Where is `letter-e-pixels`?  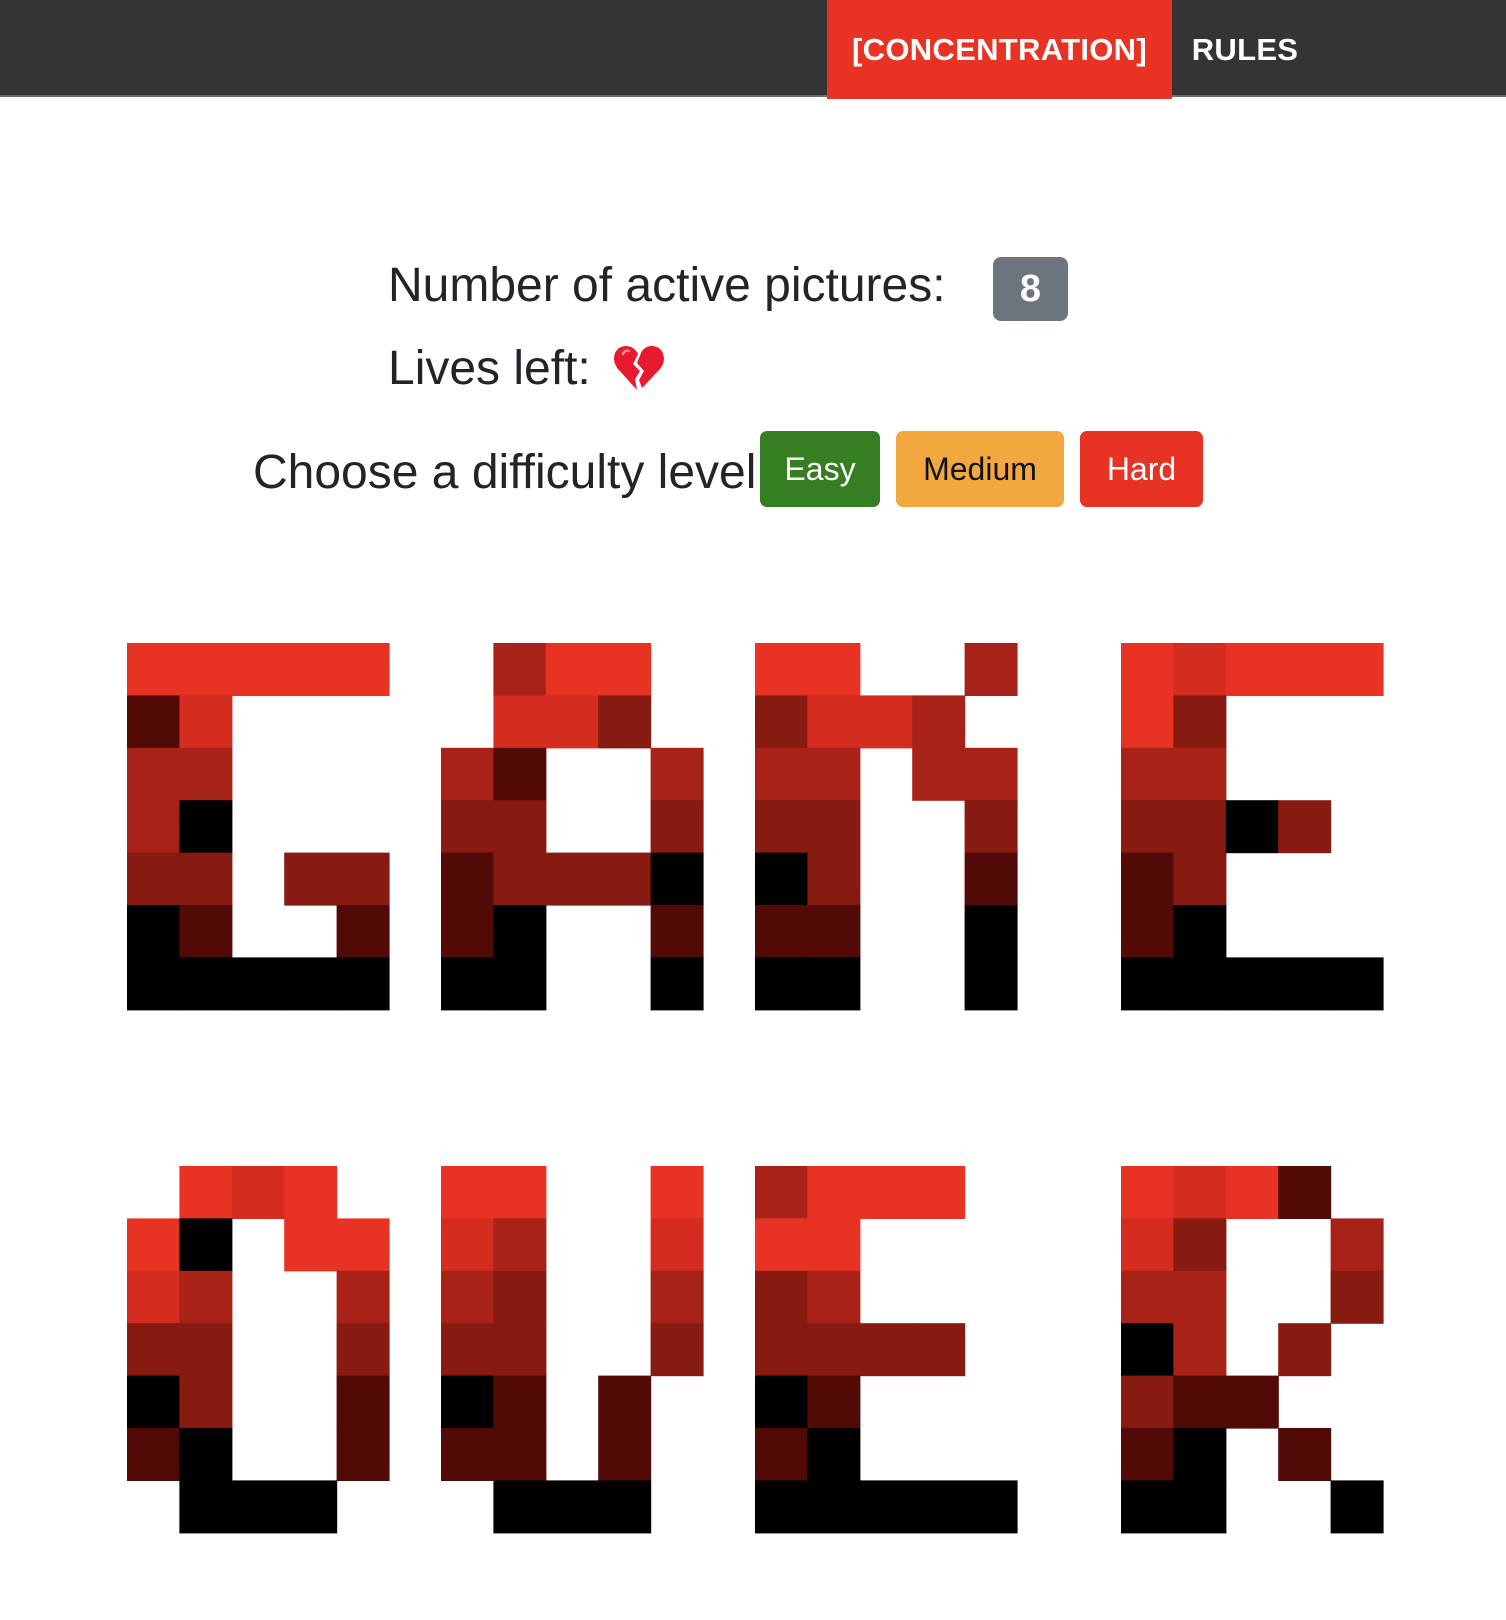
letter-e-pixels is located at coordinates (886, 1350).